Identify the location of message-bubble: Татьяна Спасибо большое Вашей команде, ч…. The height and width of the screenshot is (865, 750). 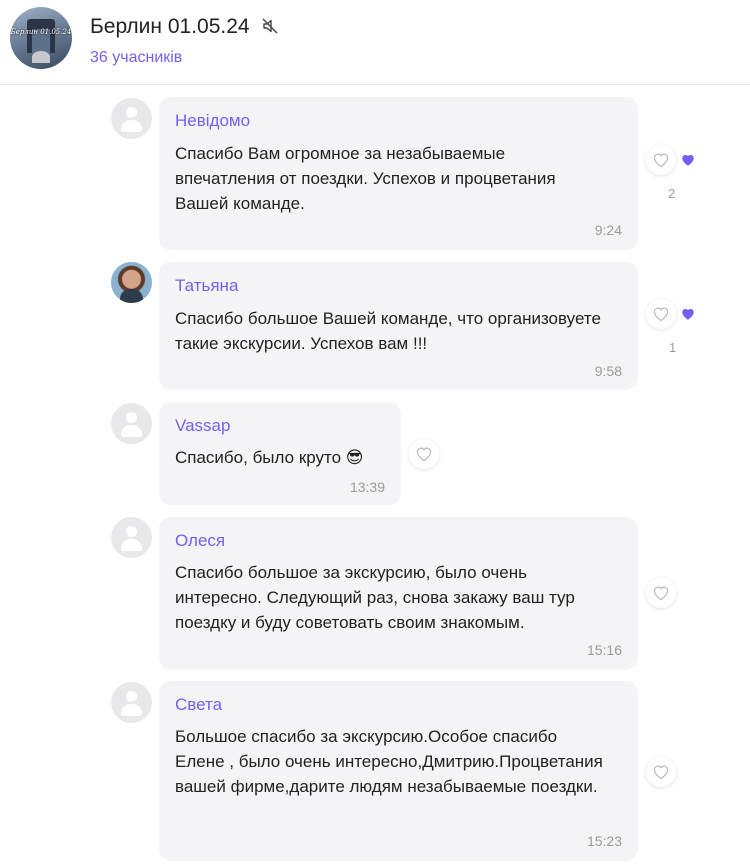
(398, 326).